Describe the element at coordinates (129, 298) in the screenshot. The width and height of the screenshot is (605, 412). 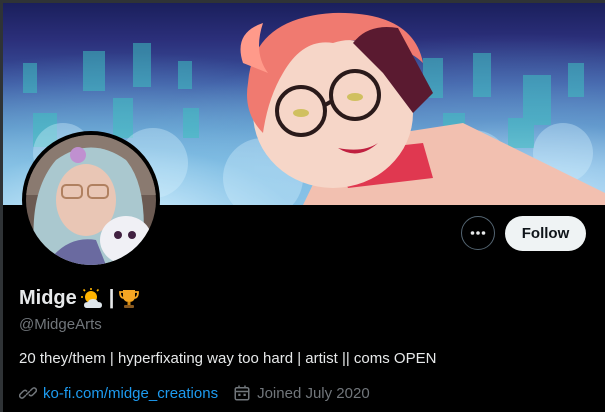
I see `trophy-icon` at that location.